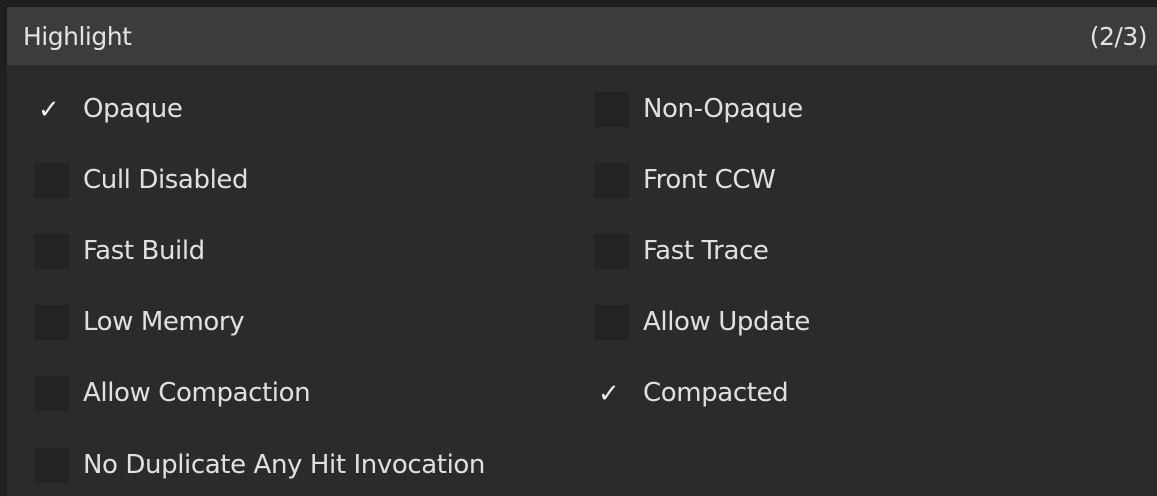 The height and width of the screenshot is (496, 1157). I want to click on checkbox-front-ccw: Front CCW, so click(685, 180).